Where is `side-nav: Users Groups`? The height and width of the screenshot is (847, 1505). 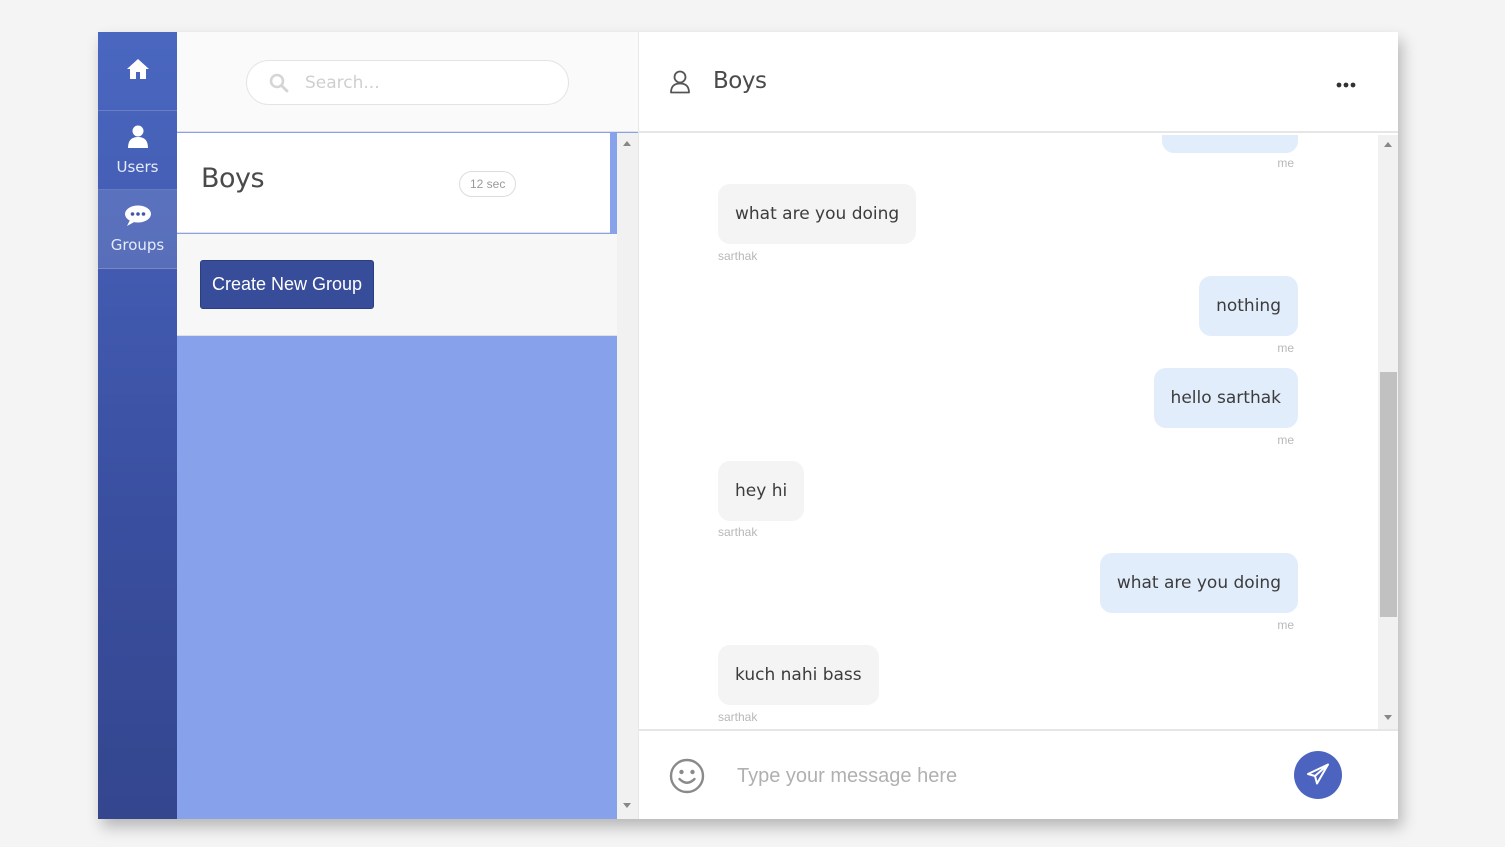
side-nav: Users Groups is located at coordinates (137, 425).